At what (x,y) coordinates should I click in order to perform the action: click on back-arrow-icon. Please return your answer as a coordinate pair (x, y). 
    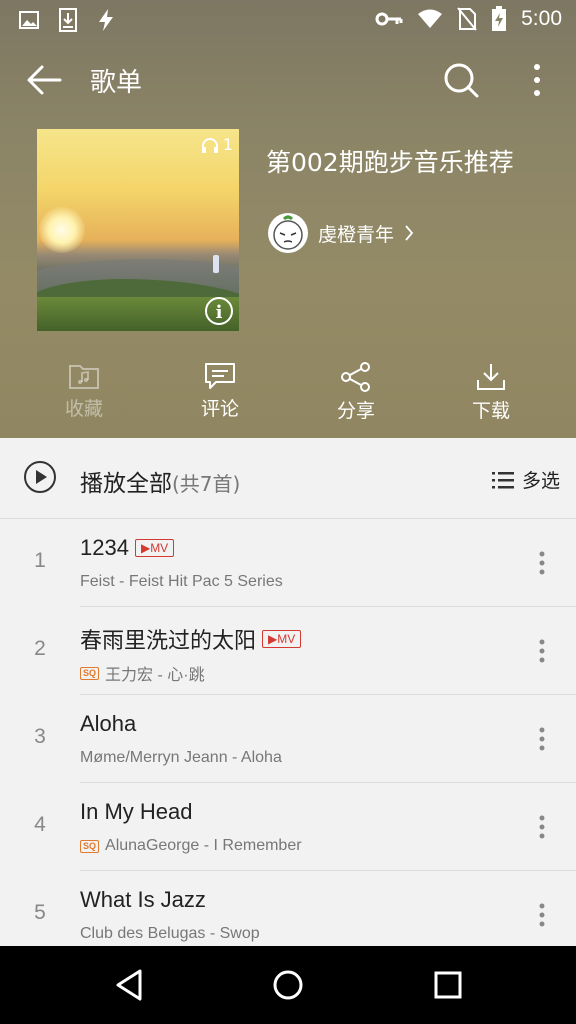
    Looking at the image, I should click on (44, 80).